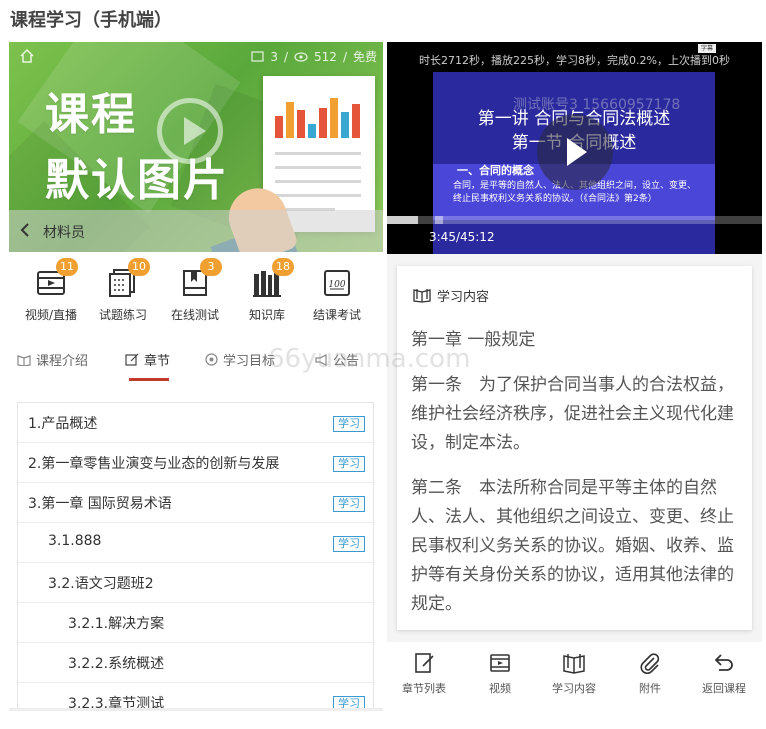 The height and width of the screenshot is (729, 766). I want to click on video-watermark: 测试账号3 15660957178, so click(597, 105).